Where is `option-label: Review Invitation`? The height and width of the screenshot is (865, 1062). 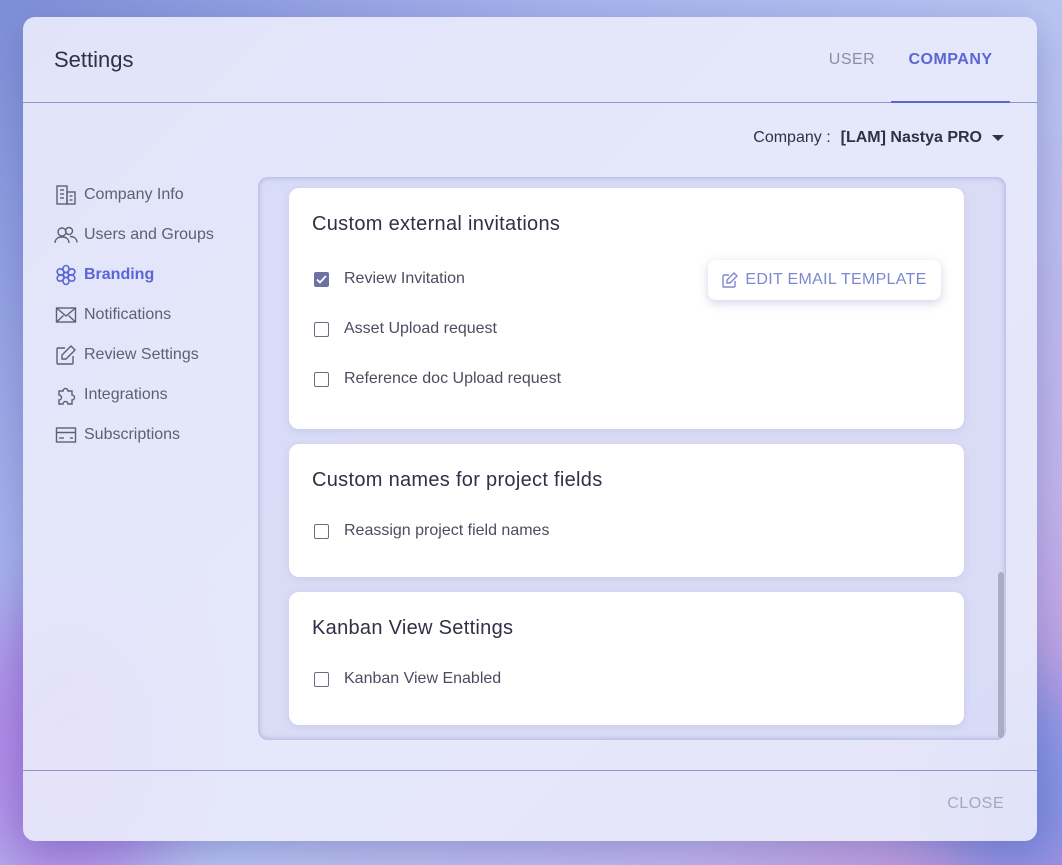 option-label: Review Invitation is located at coordinates (404, 278).